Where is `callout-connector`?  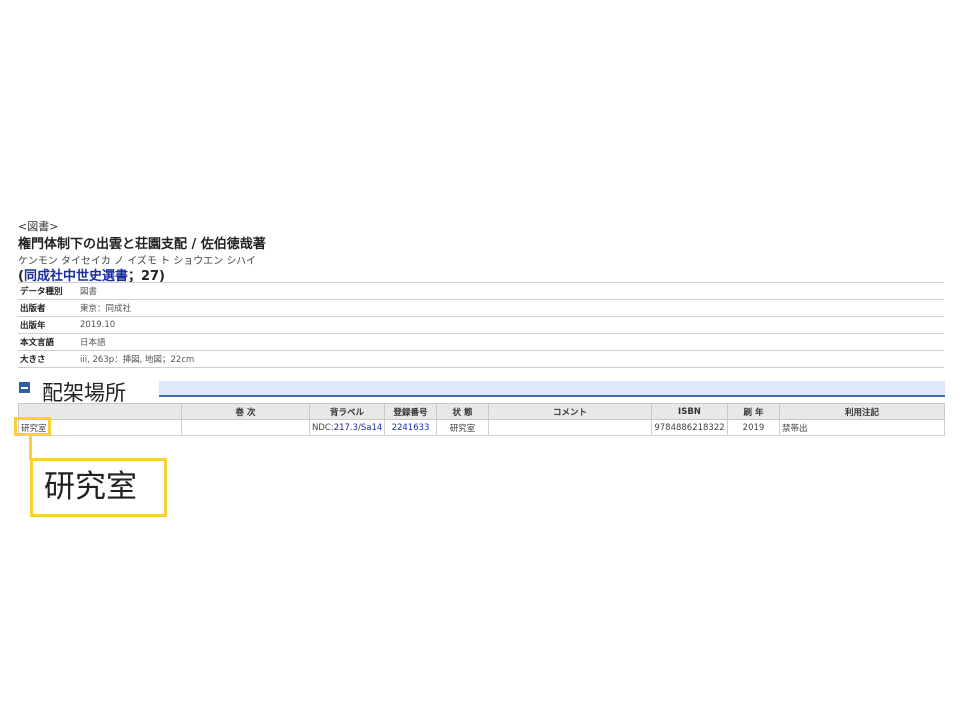 callout-connector is located at coordinates (30, 448).